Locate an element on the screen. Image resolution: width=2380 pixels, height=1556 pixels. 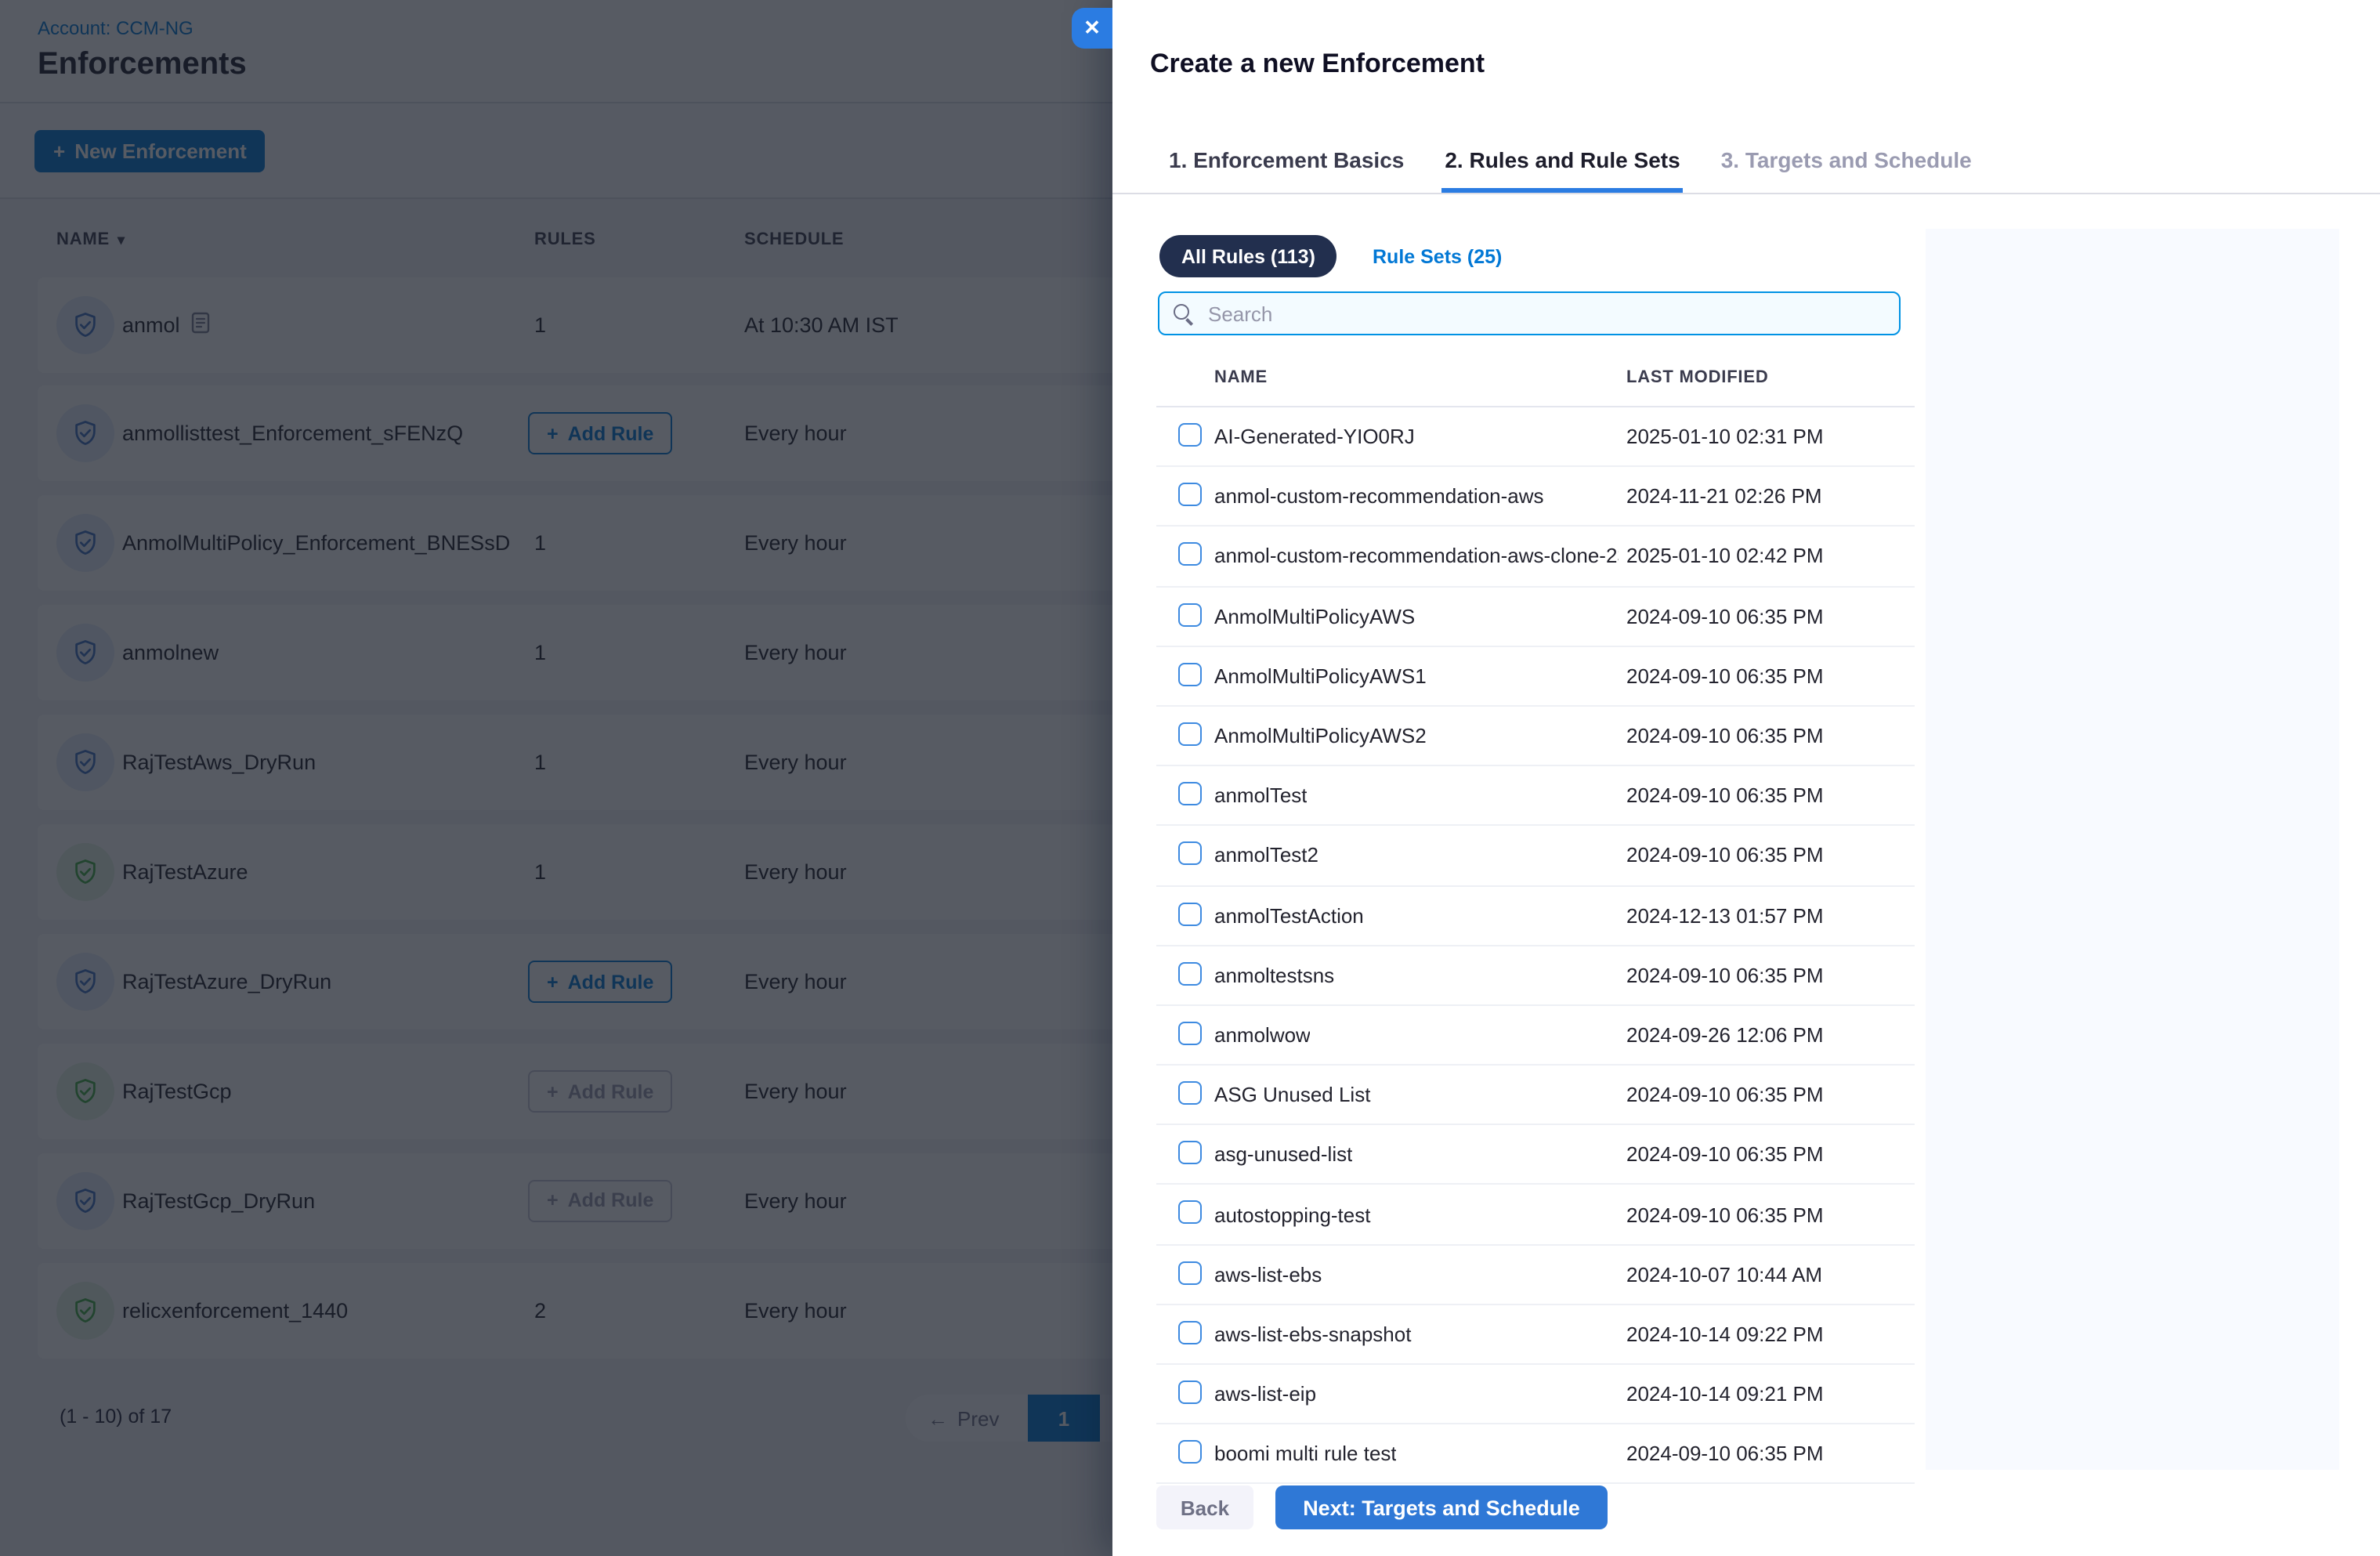
rule-name: boomi multi rule test is located at coordinates (1305, 1454).